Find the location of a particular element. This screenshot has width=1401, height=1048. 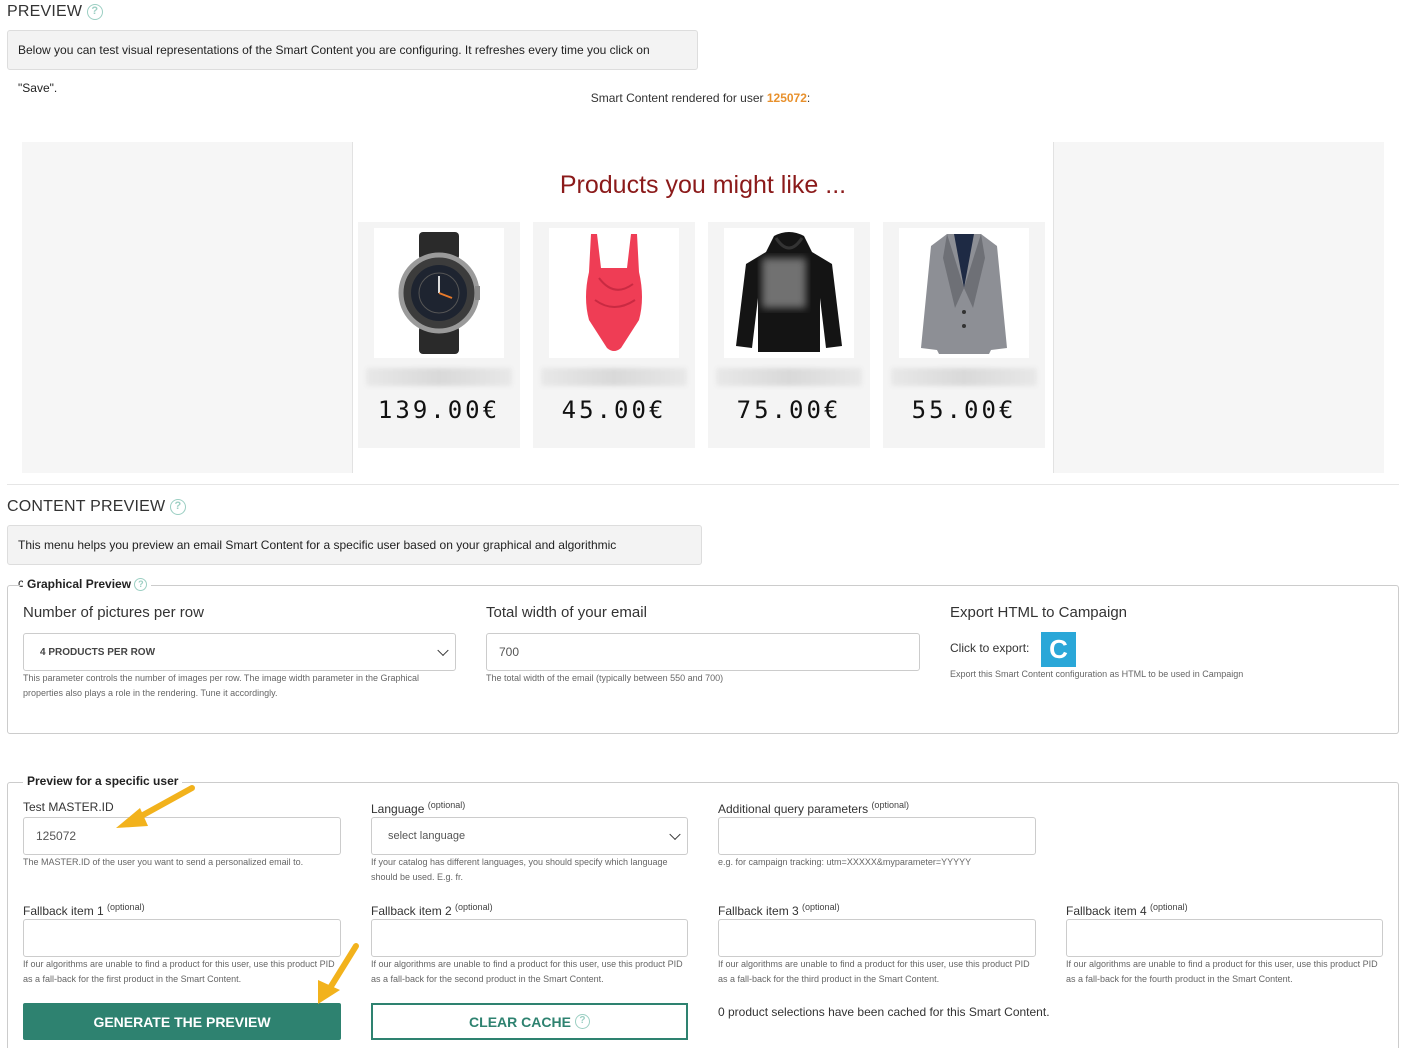

campaign-export-icon: C is located at coordinates (1058, 649).